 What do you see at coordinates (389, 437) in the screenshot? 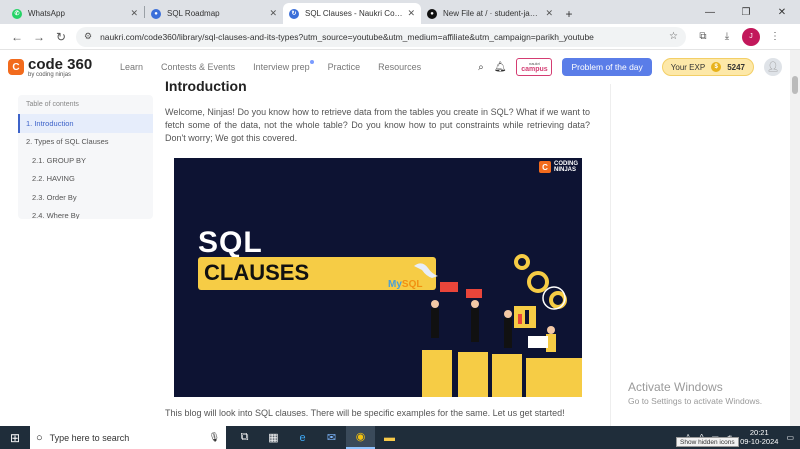
I see `file-explorer-icon: ▬` at bounding box center [389, 437].